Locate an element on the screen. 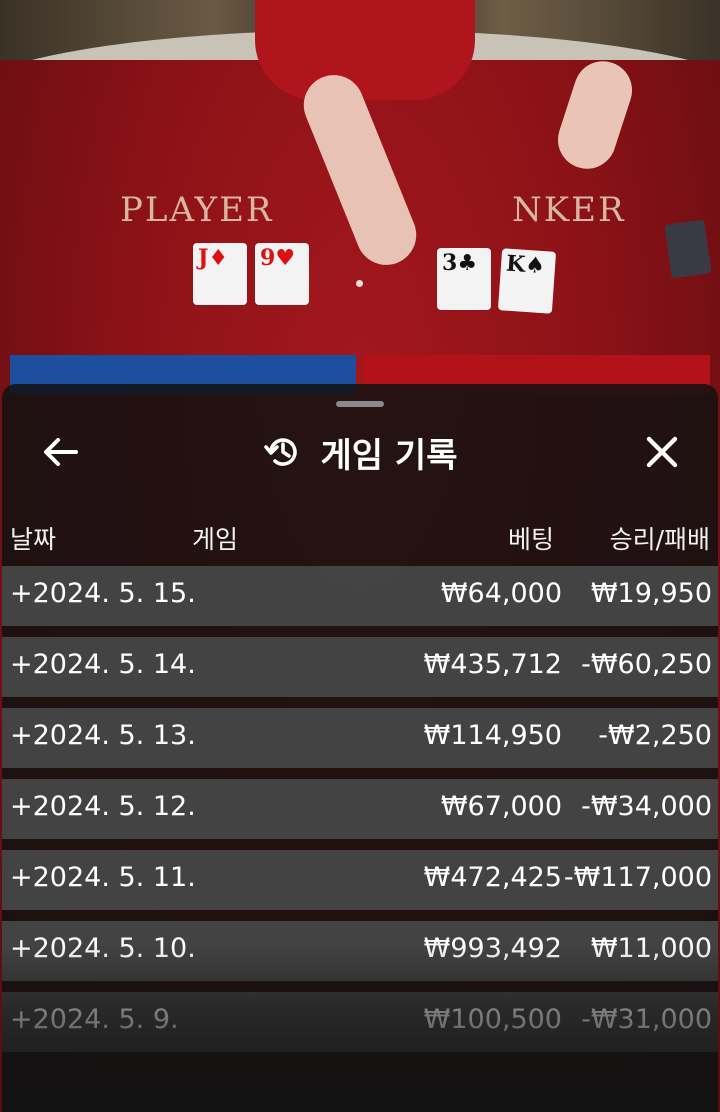 This screenshot has height=1112, width=720. row-win-loss: -₩2,250 is located at coordinates (655, 735).